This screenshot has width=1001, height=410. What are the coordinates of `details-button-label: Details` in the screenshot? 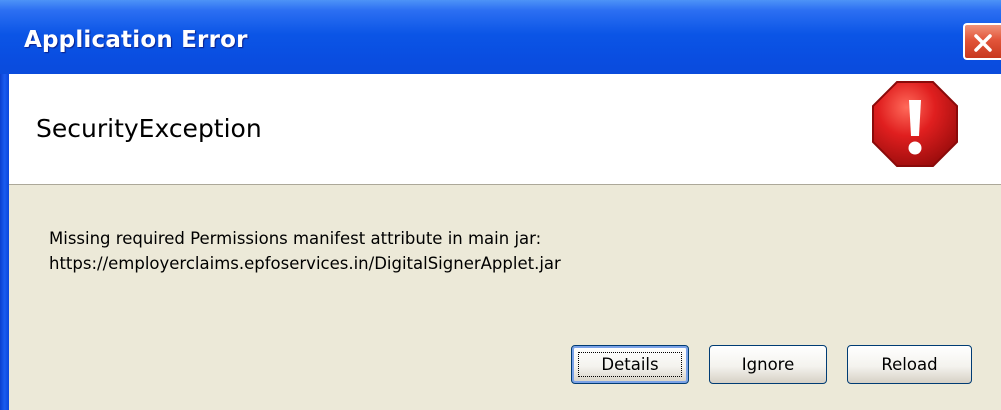 It's located at (630, 364).